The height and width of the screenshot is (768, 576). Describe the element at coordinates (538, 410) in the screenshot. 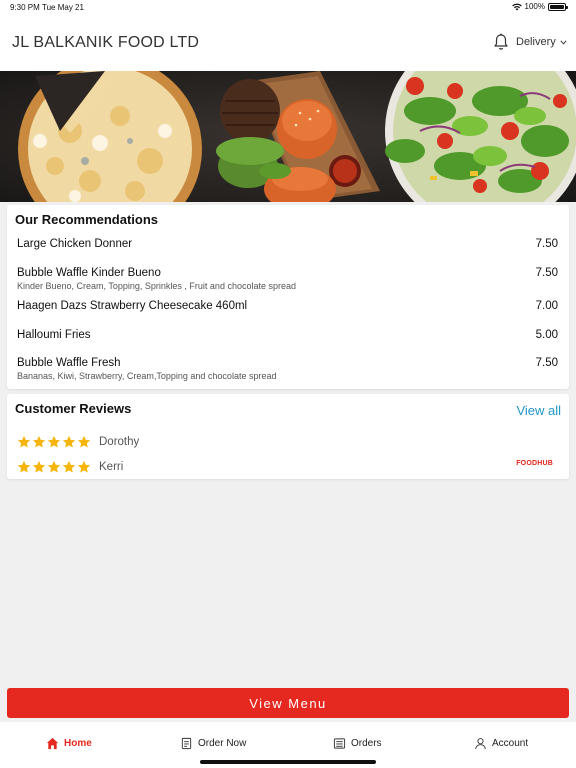

I see `view-all-link: View all` at that location.